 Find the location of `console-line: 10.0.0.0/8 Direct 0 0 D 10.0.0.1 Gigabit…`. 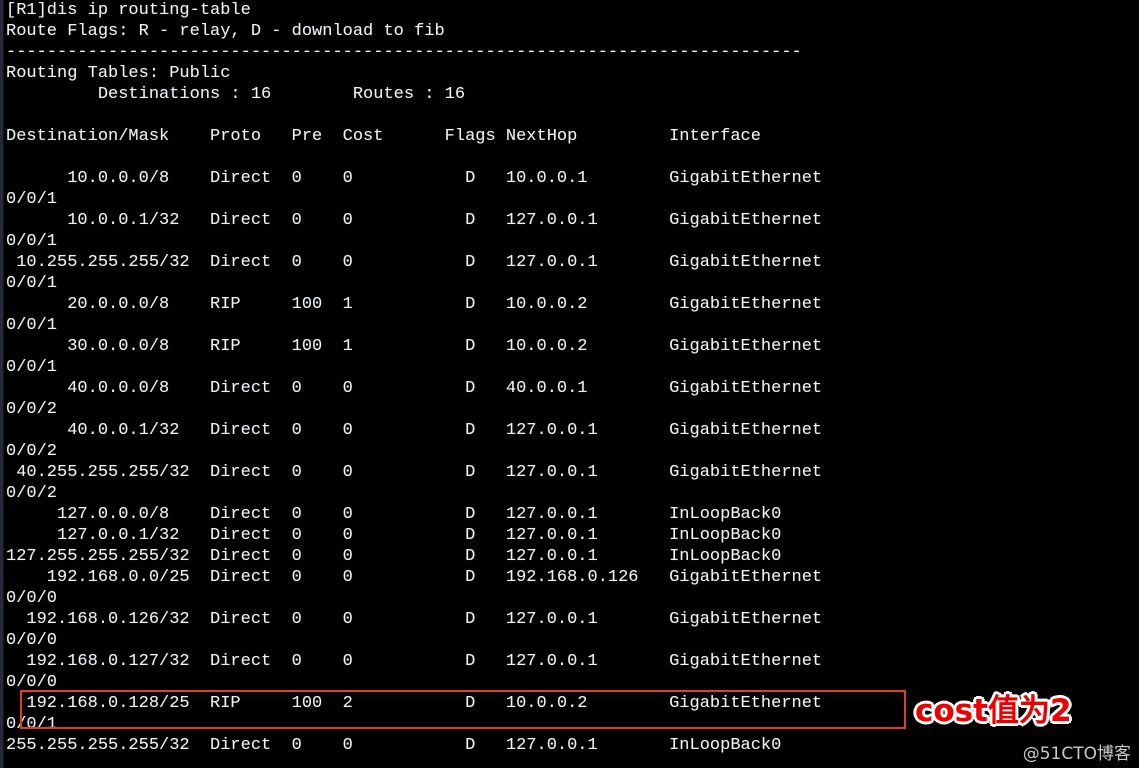

console-line: 10.0.0.0/8 Direct 0 0 D 10.0.0.1 Gigabit… is located at coordinates (414, 178).